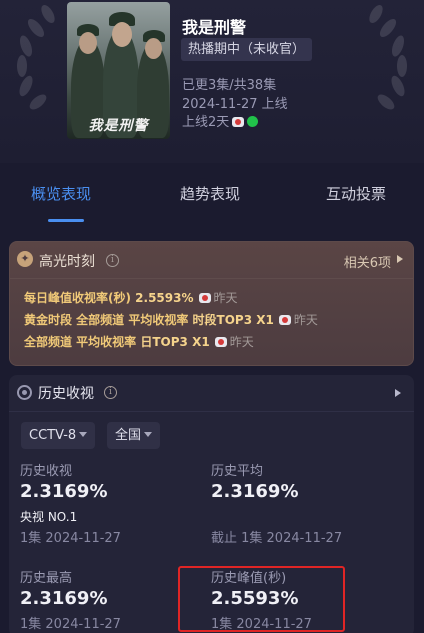  Describe the element at coordinates (164, 298) in the screenshot. I see `highlight-value: 2.5593%` at that location.